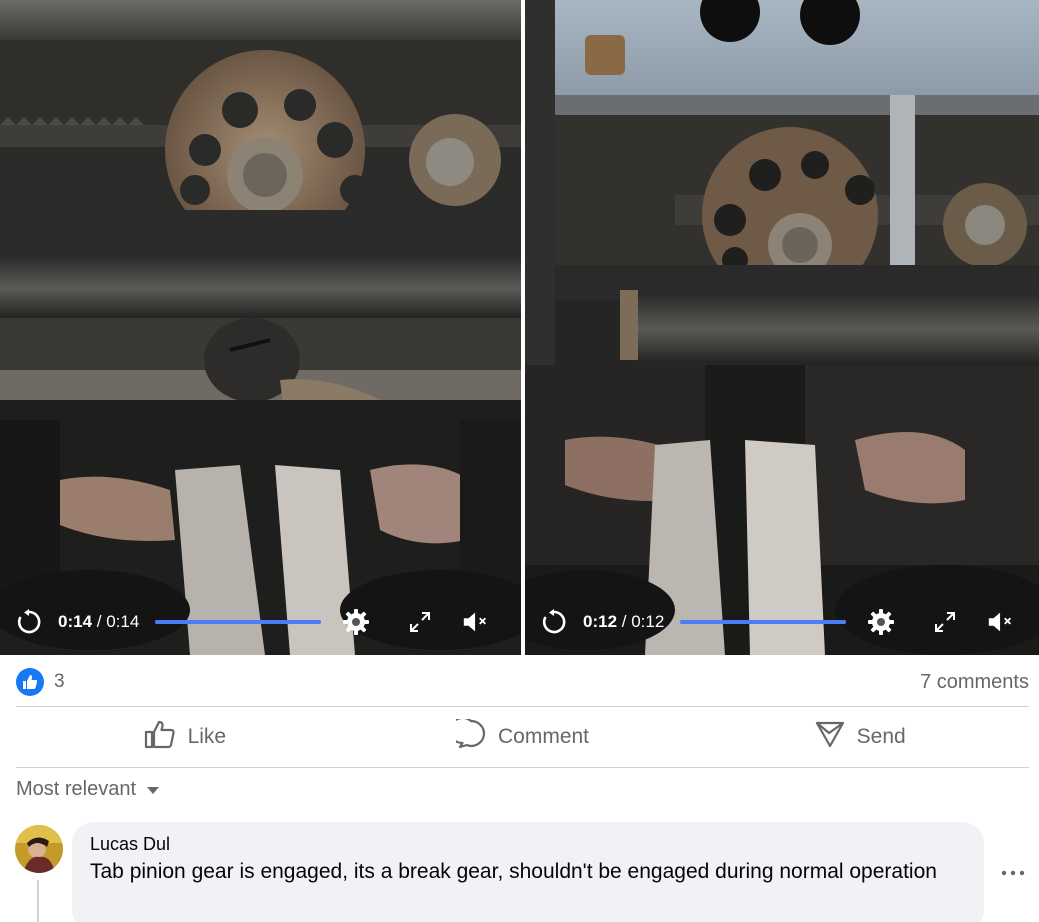  I want to click on reactions-summary: 3 7 comments, so click(522, 682).